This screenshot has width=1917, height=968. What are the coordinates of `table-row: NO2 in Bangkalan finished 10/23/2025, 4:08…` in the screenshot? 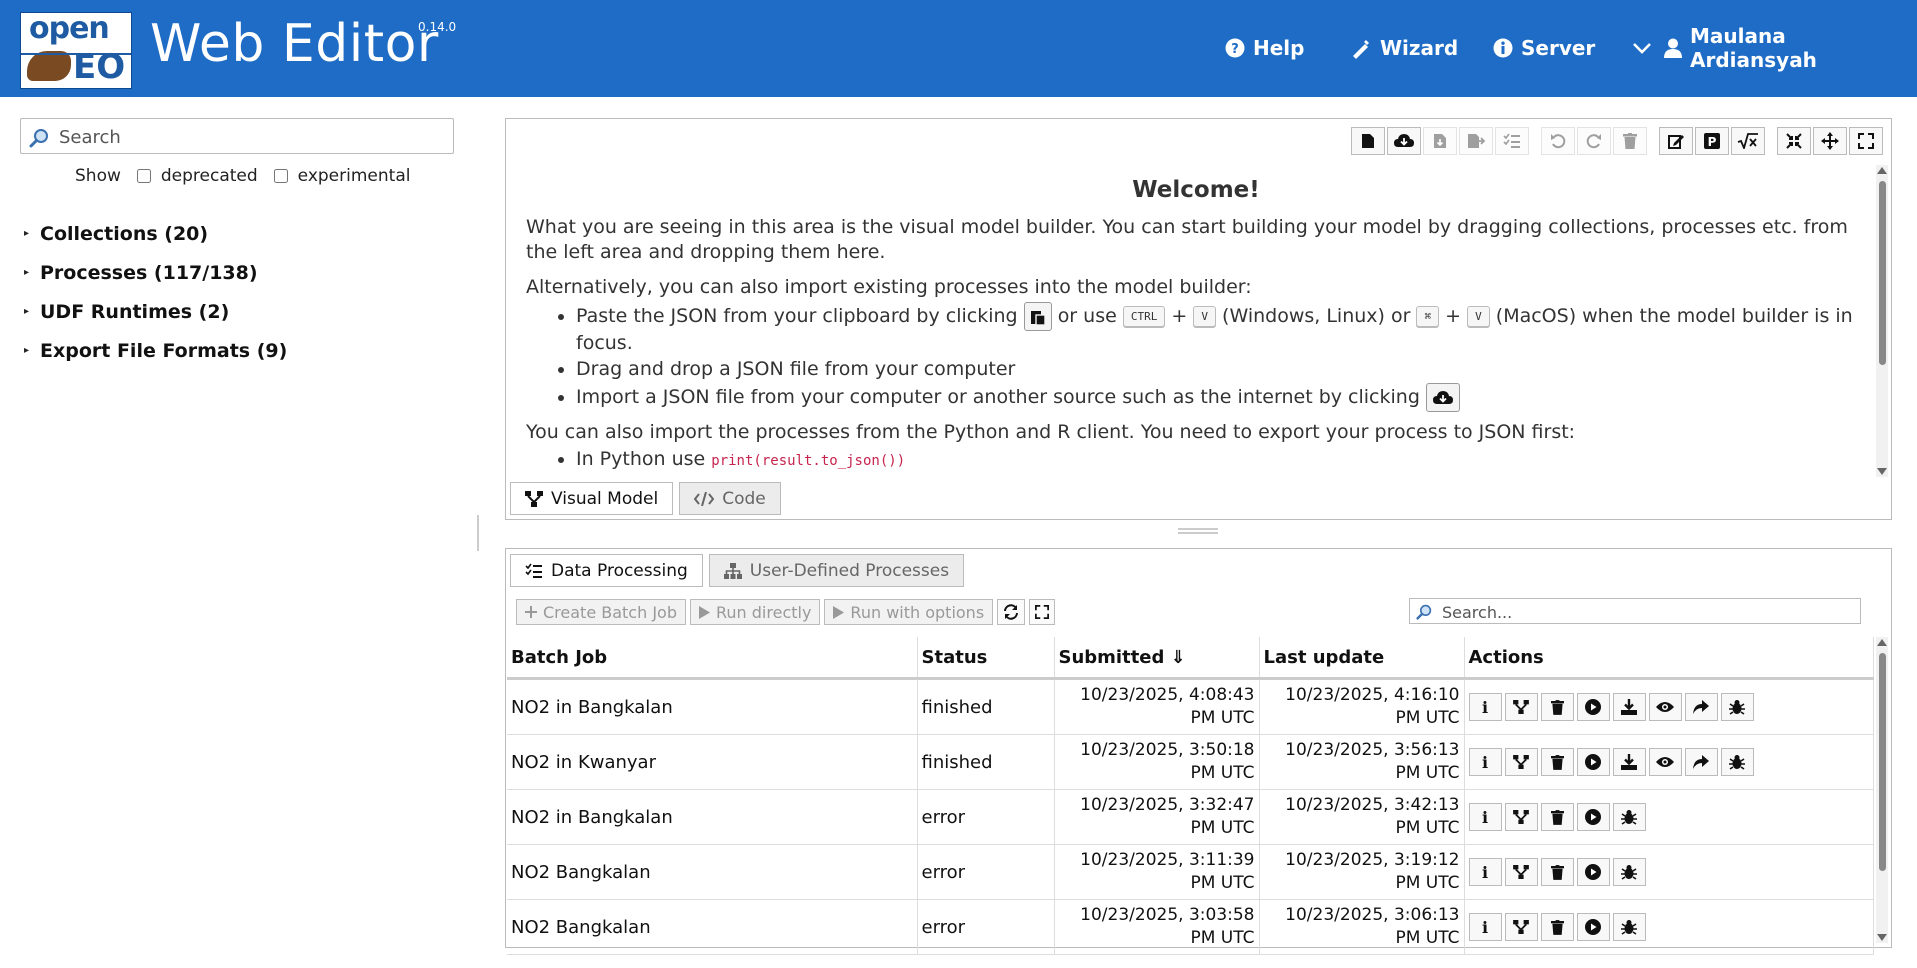 It's located at (1190, 706).